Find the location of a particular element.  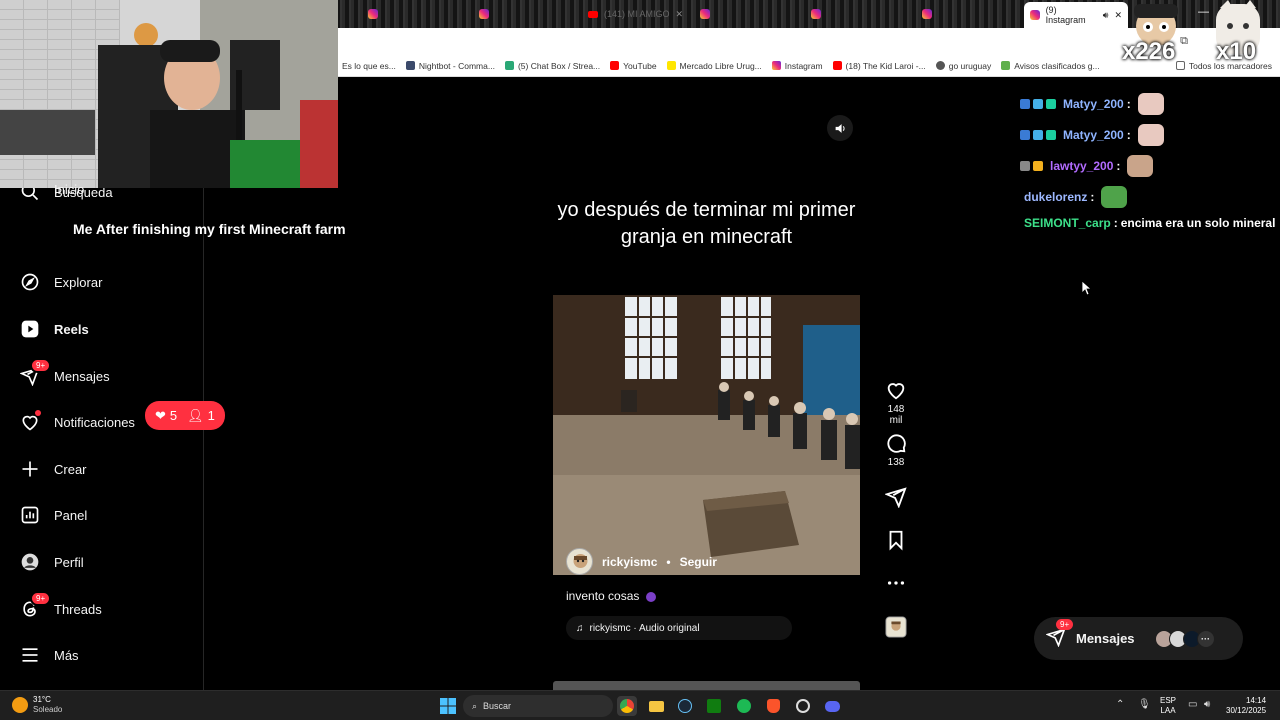

reel-video-frame is located at coordinates (706, 436).